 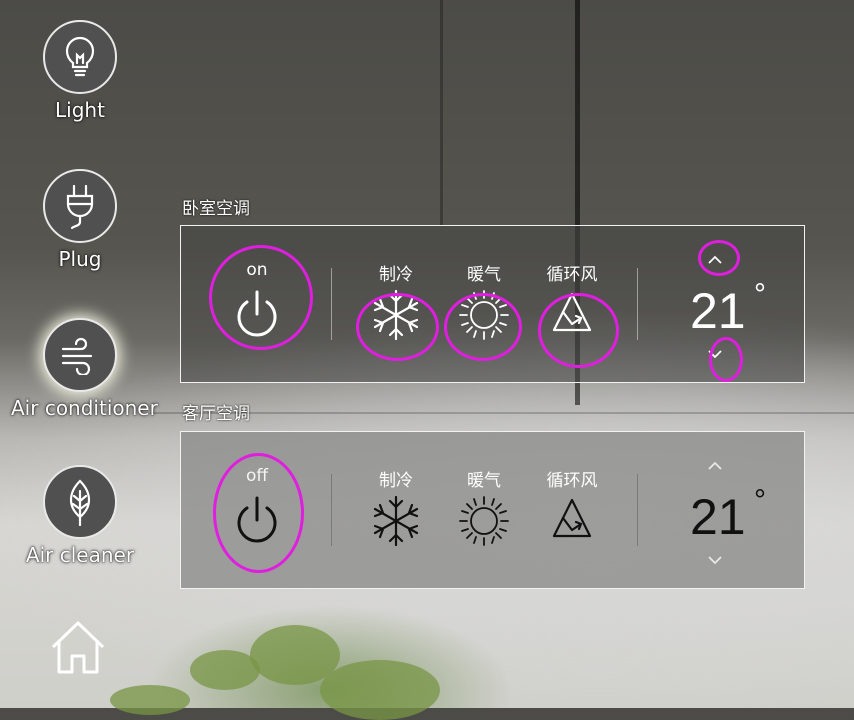 I want to click on power-button: on, so click(x=257, y=301).